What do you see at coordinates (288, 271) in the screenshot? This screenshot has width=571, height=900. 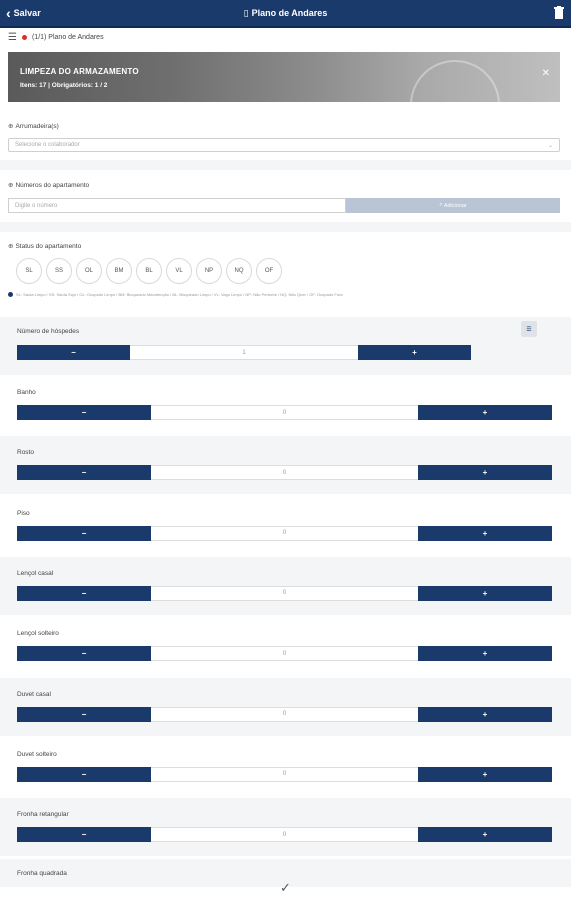 I see `status-options: SL SS OL BM BL VL NP NQ OF` at bounding box center [288, 271].